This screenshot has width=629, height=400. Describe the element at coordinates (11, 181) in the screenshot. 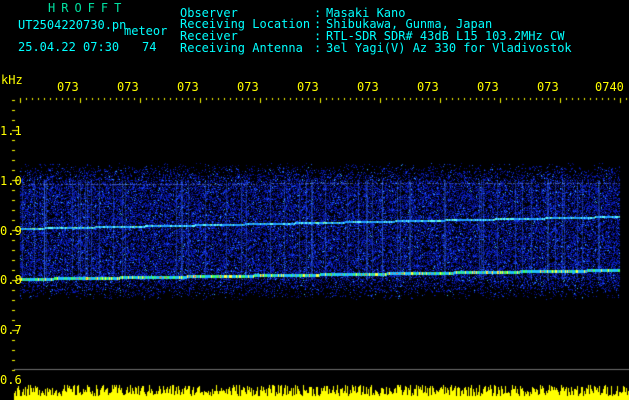

I see `freq-label: 1.0` at that location.